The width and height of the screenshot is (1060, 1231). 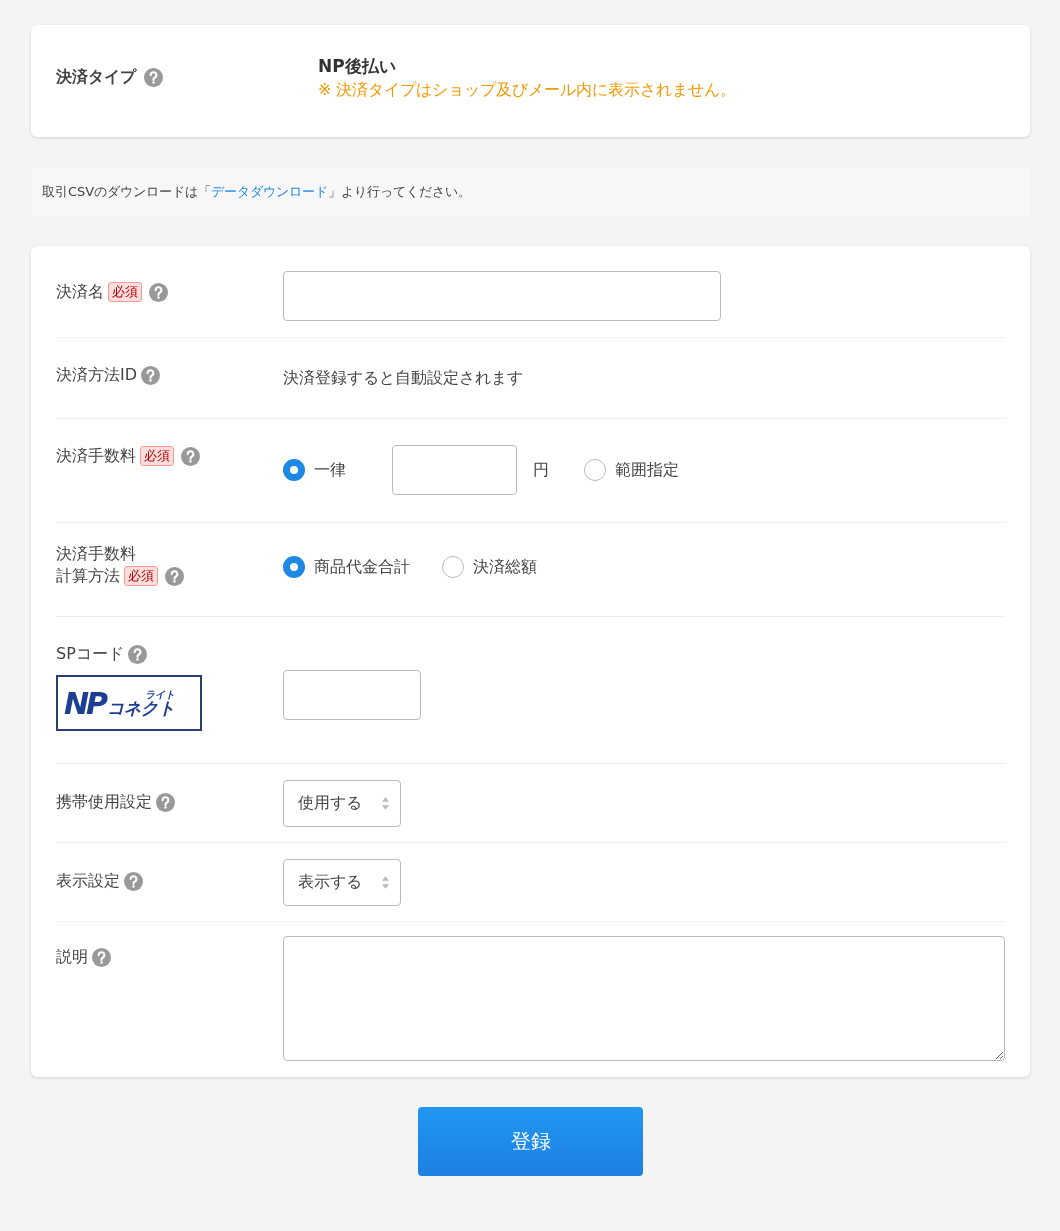 I want to click on field-label: 説明, so click(x=72, y=957).